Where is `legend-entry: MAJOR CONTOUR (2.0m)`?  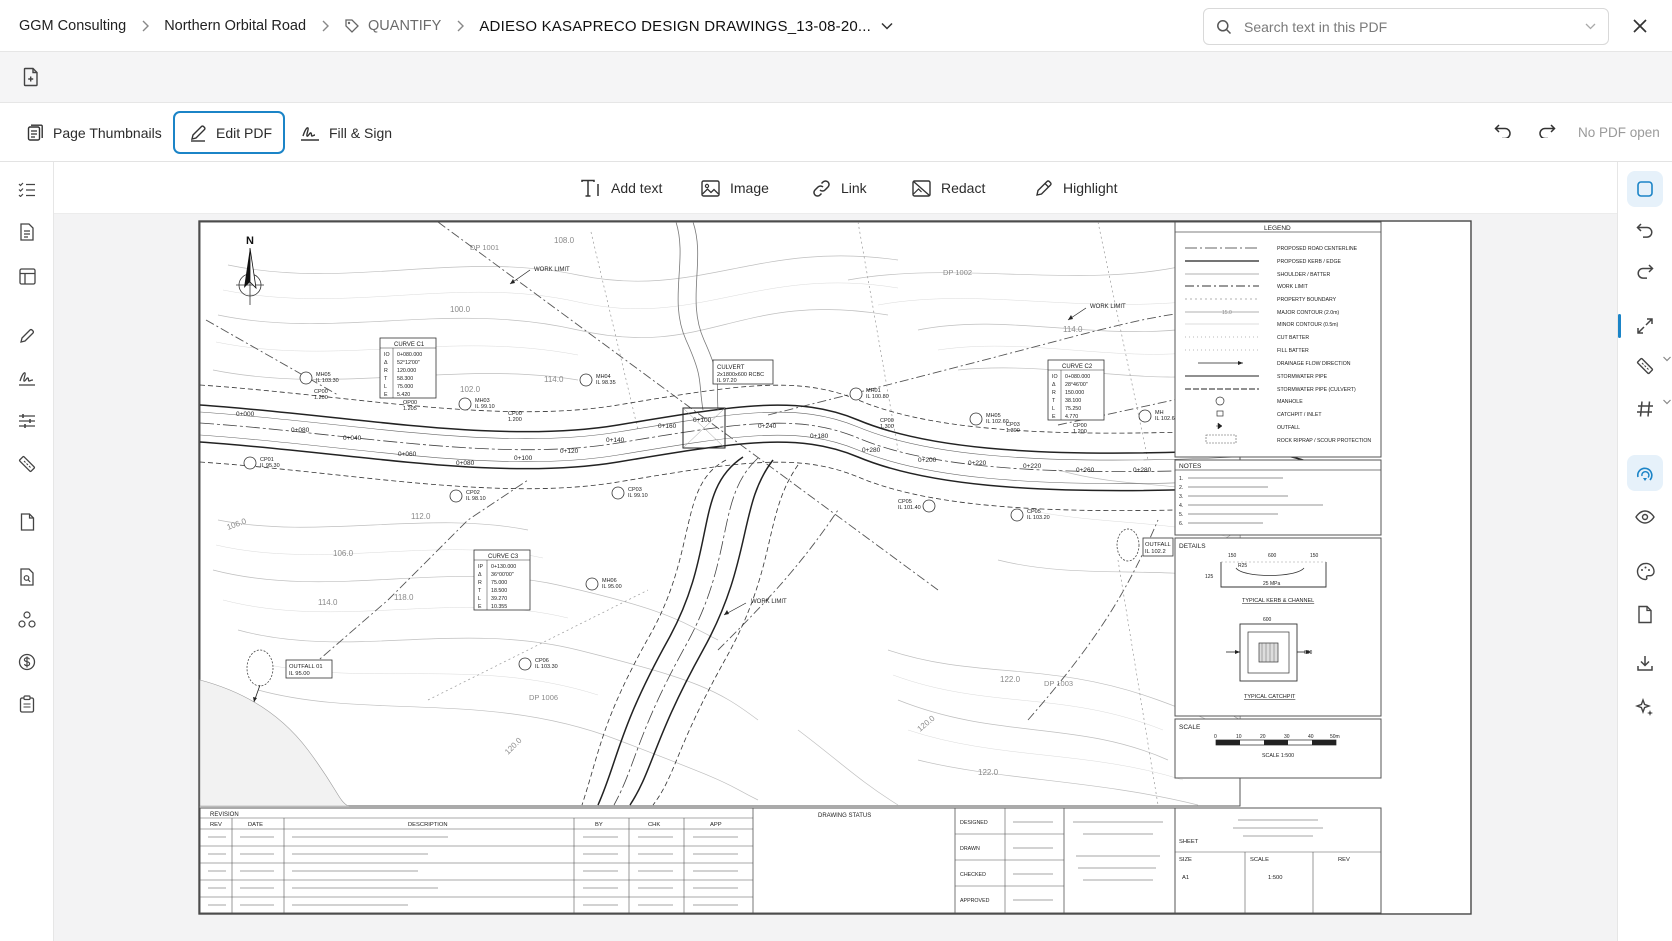 legend-entry: MAJOR CONTOUR (2.0m) is located at coordinates (1308, 313).